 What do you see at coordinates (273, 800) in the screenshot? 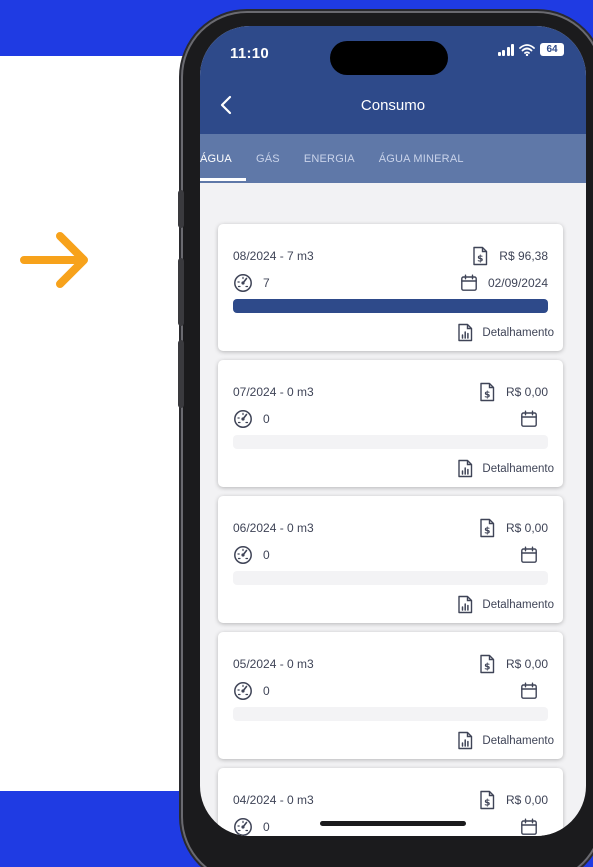
I see `card-period: 04/2024 - 0 m3` at bounding box center [273, 800].